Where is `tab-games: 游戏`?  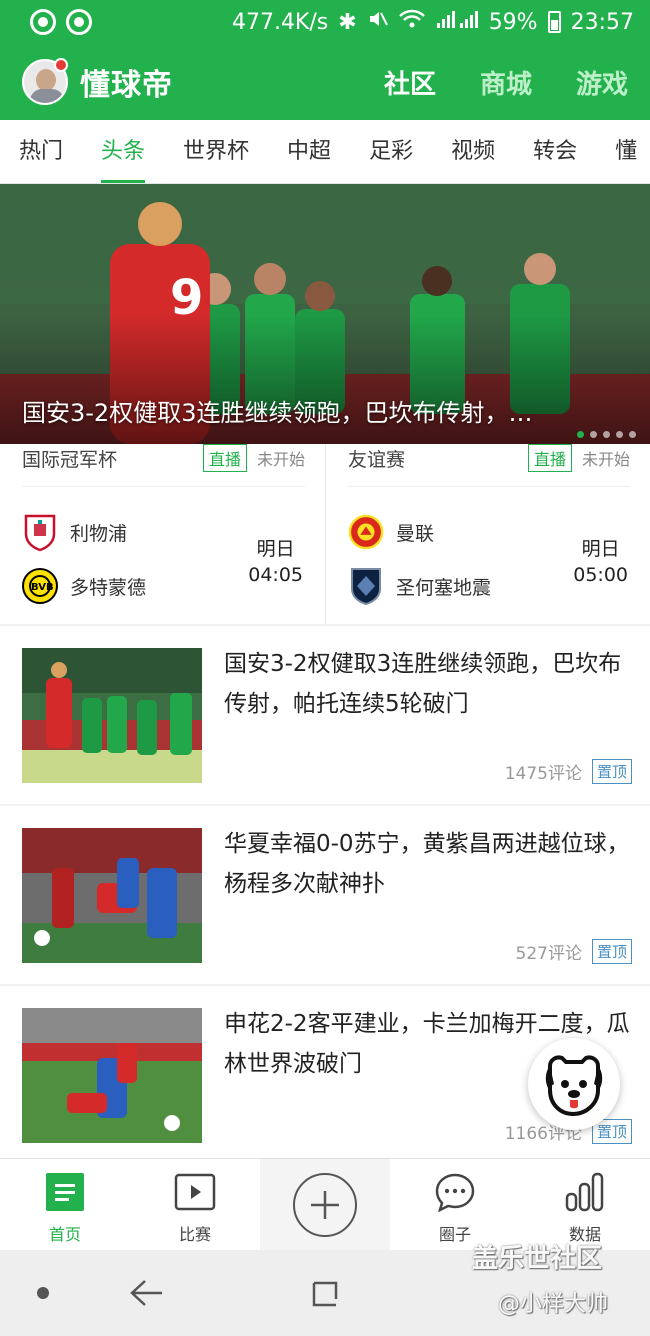
tab-games: 游戏 is located at coordinates (602, 82).